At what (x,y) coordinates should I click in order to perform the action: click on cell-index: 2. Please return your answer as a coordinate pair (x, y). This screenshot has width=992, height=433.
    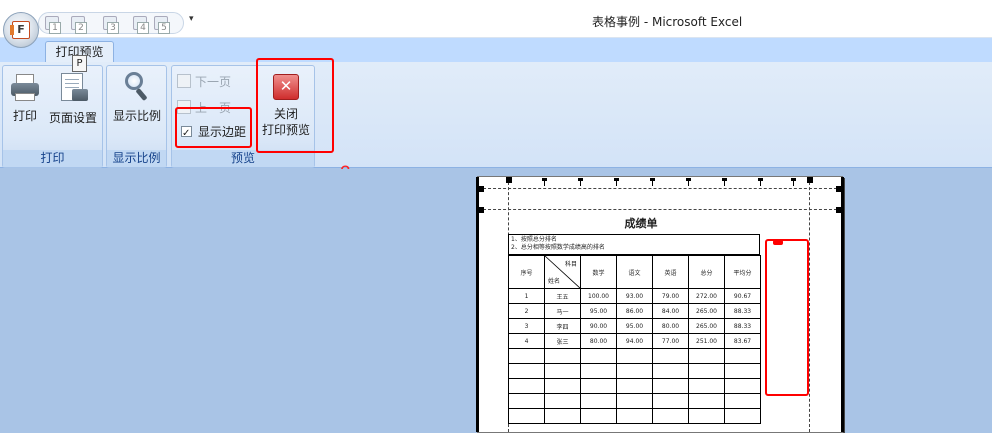
    Looking at the image, I should click on (526, 311).